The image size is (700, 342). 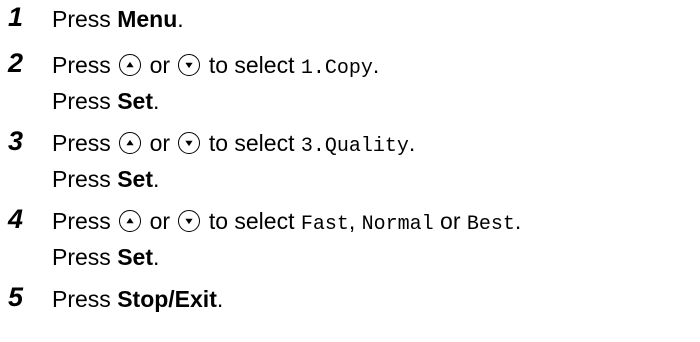 What do you see at coordinates (16, 141) in the screenshot?
I see `step-number: 3` at bounding box center [16, 141].